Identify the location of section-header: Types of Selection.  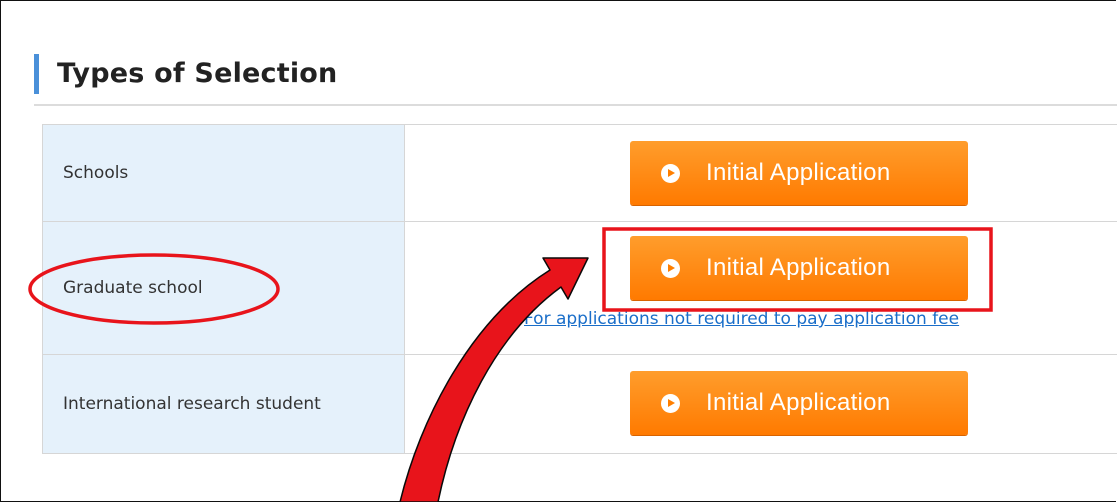
(575, 76).